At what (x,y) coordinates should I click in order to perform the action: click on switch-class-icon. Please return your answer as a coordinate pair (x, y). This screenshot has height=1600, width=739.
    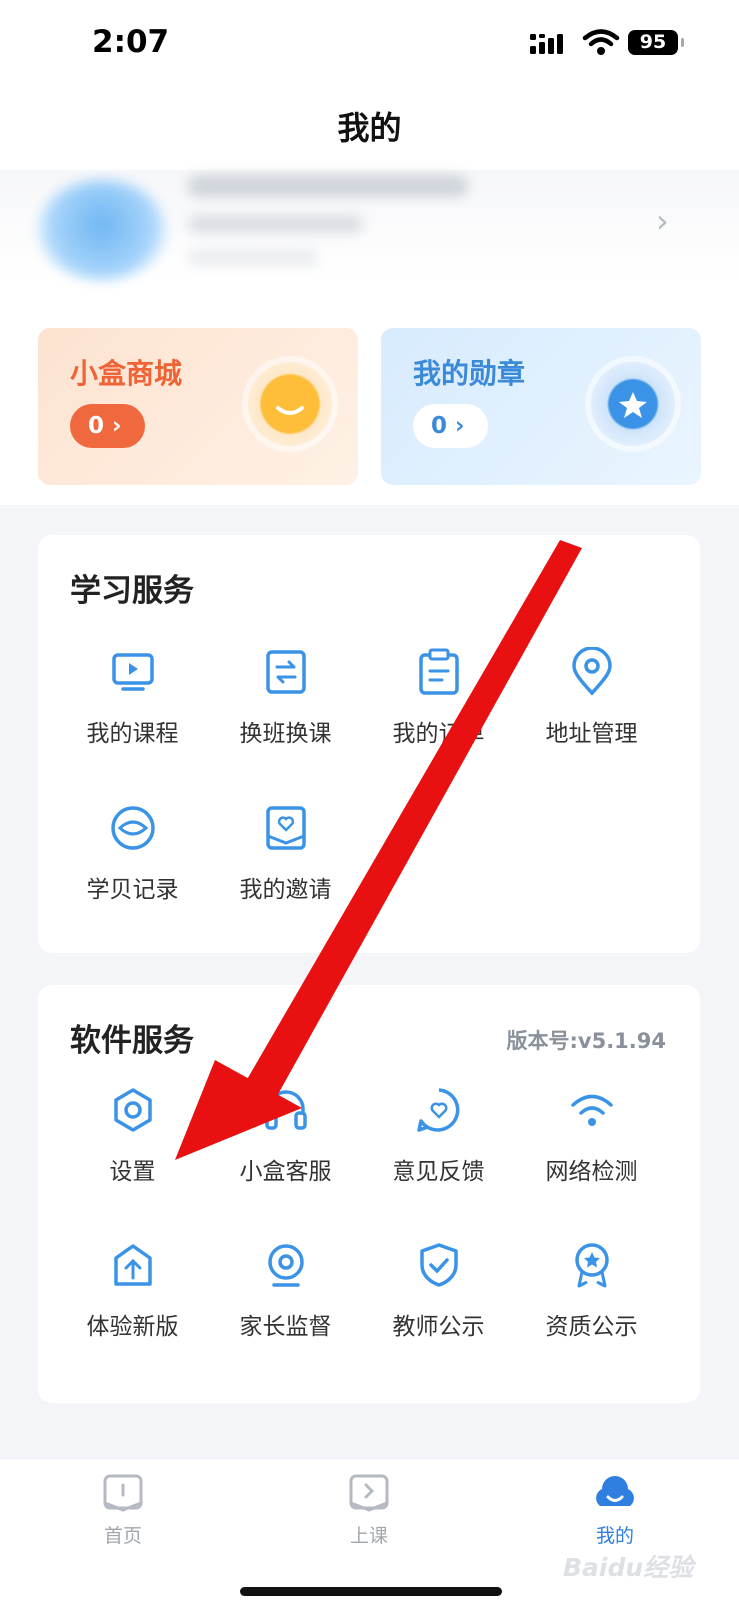
    Looking at the image, I should click on (285, 672).